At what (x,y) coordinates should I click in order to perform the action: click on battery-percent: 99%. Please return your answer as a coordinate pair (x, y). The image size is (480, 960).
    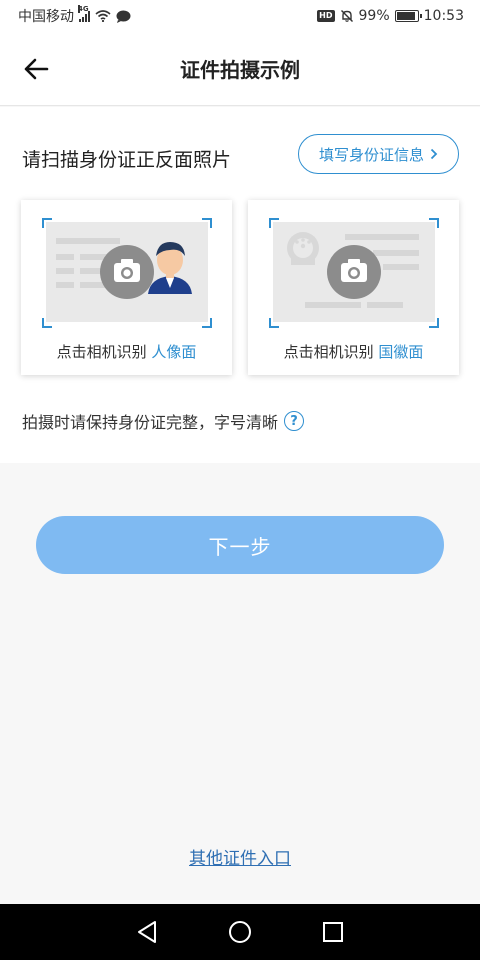
    Looking at the image, I should click on (374, 16).